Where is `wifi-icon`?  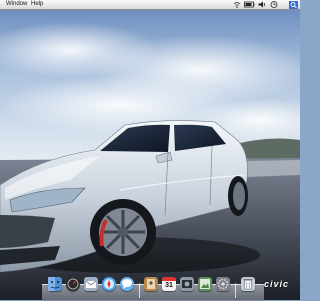
wifi-icon is located at coordinates (237, 4).